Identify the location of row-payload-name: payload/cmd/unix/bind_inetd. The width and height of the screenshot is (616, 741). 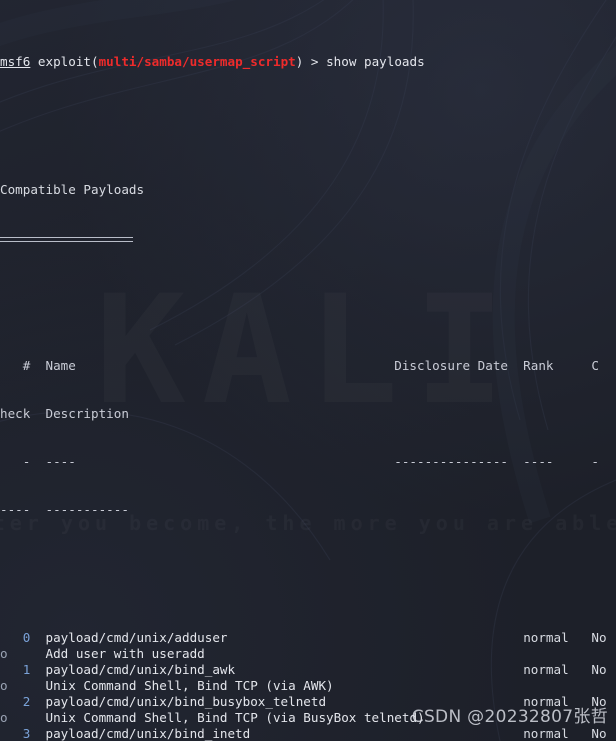
(277, 733).